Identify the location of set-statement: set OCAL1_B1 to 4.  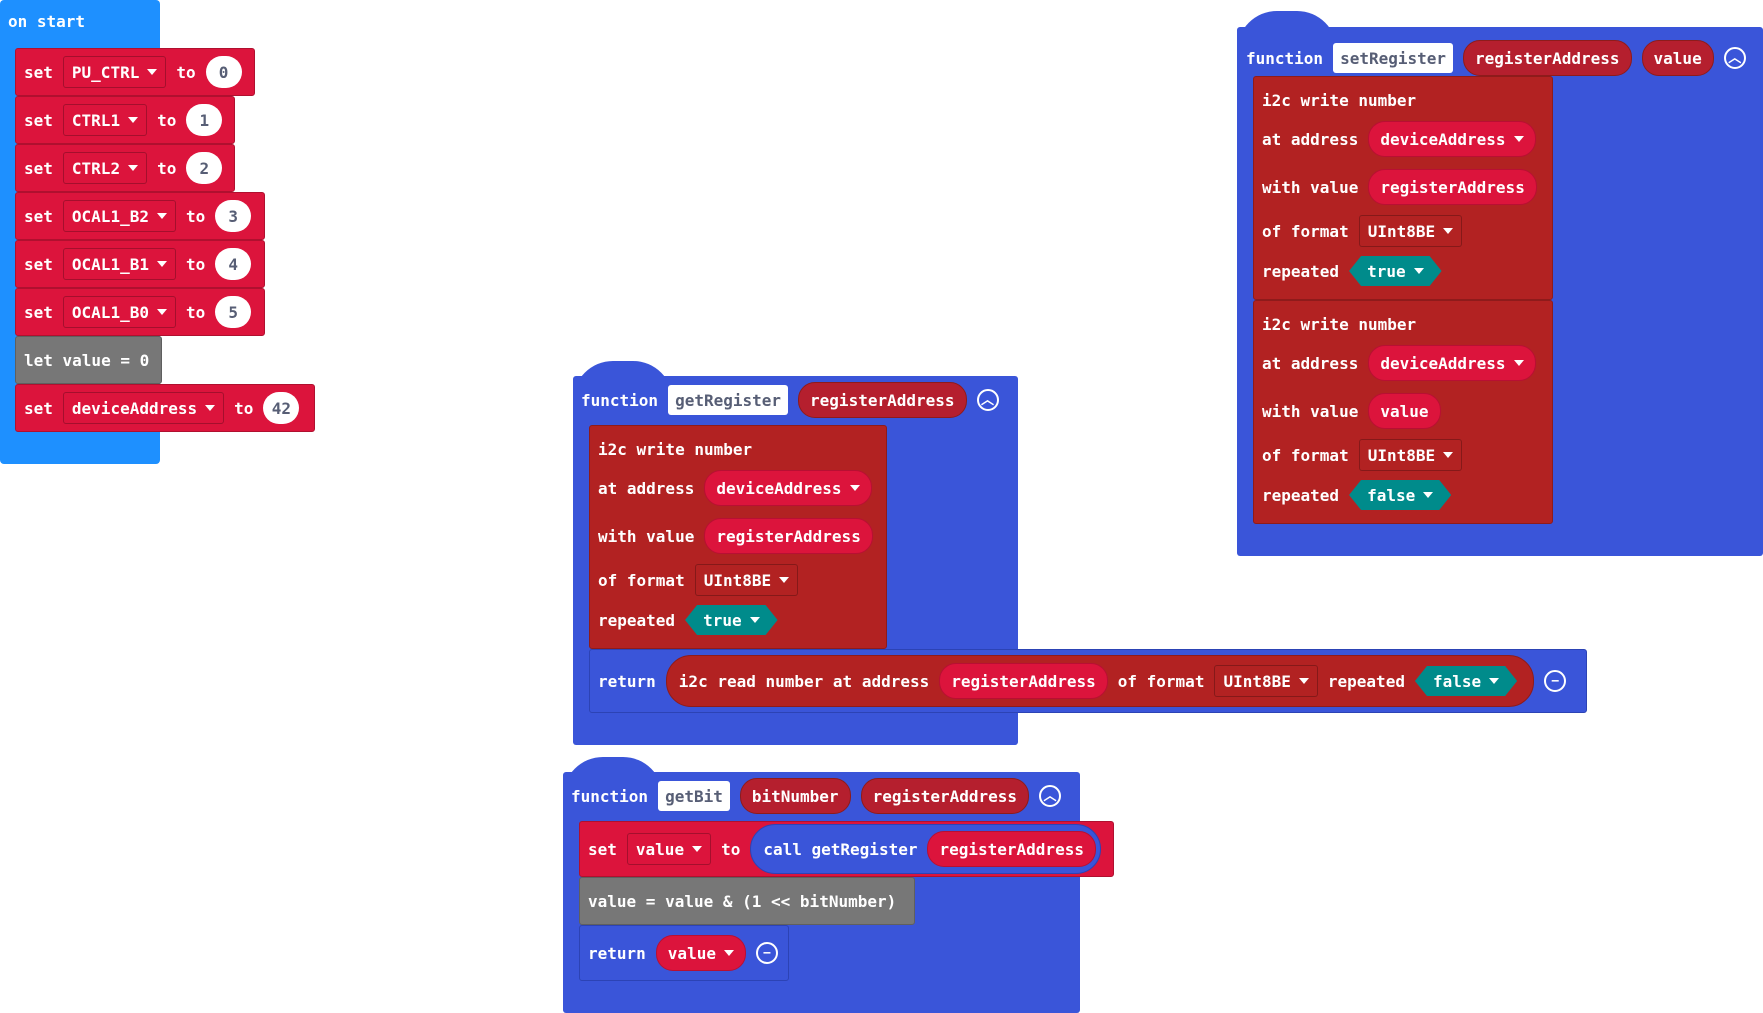
(140, 264).